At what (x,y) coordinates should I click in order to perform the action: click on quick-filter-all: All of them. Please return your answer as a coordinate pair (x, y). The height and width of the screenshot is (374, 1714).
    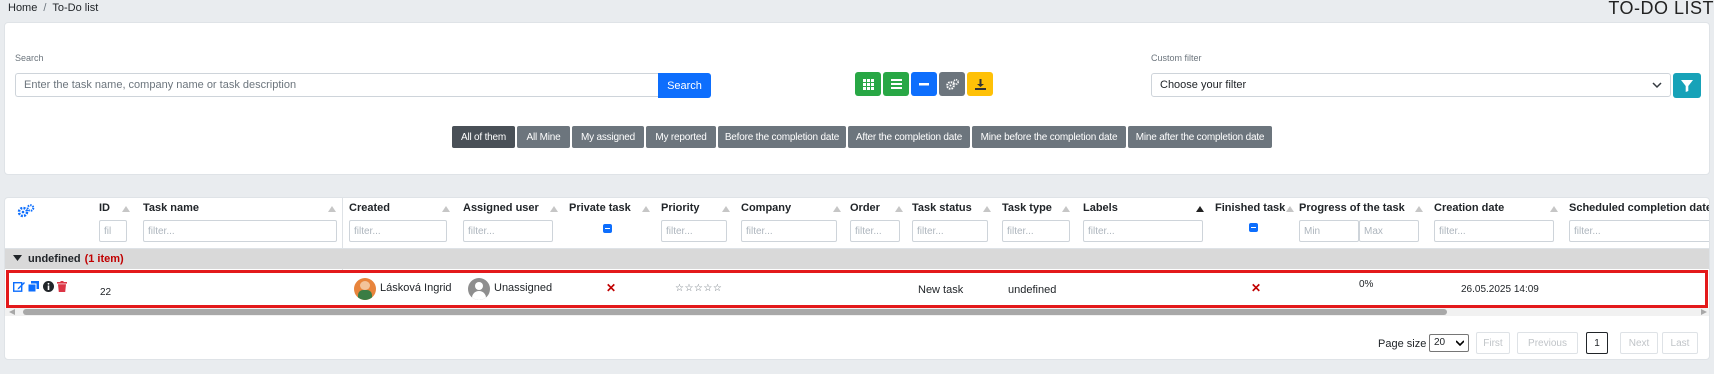
    Looking at the image, I should click on (483, 137).